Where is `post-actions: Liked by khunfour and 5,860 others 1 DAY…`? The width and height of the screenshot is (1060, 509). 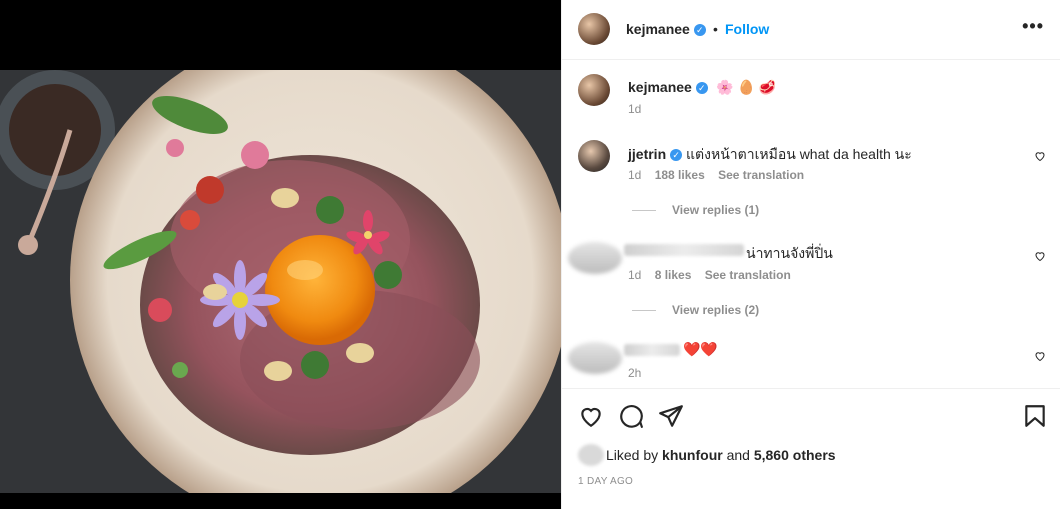 post-actions: Liked by khunfour and 5,860 others 1 DAY… is located at coordinates (811, 448).